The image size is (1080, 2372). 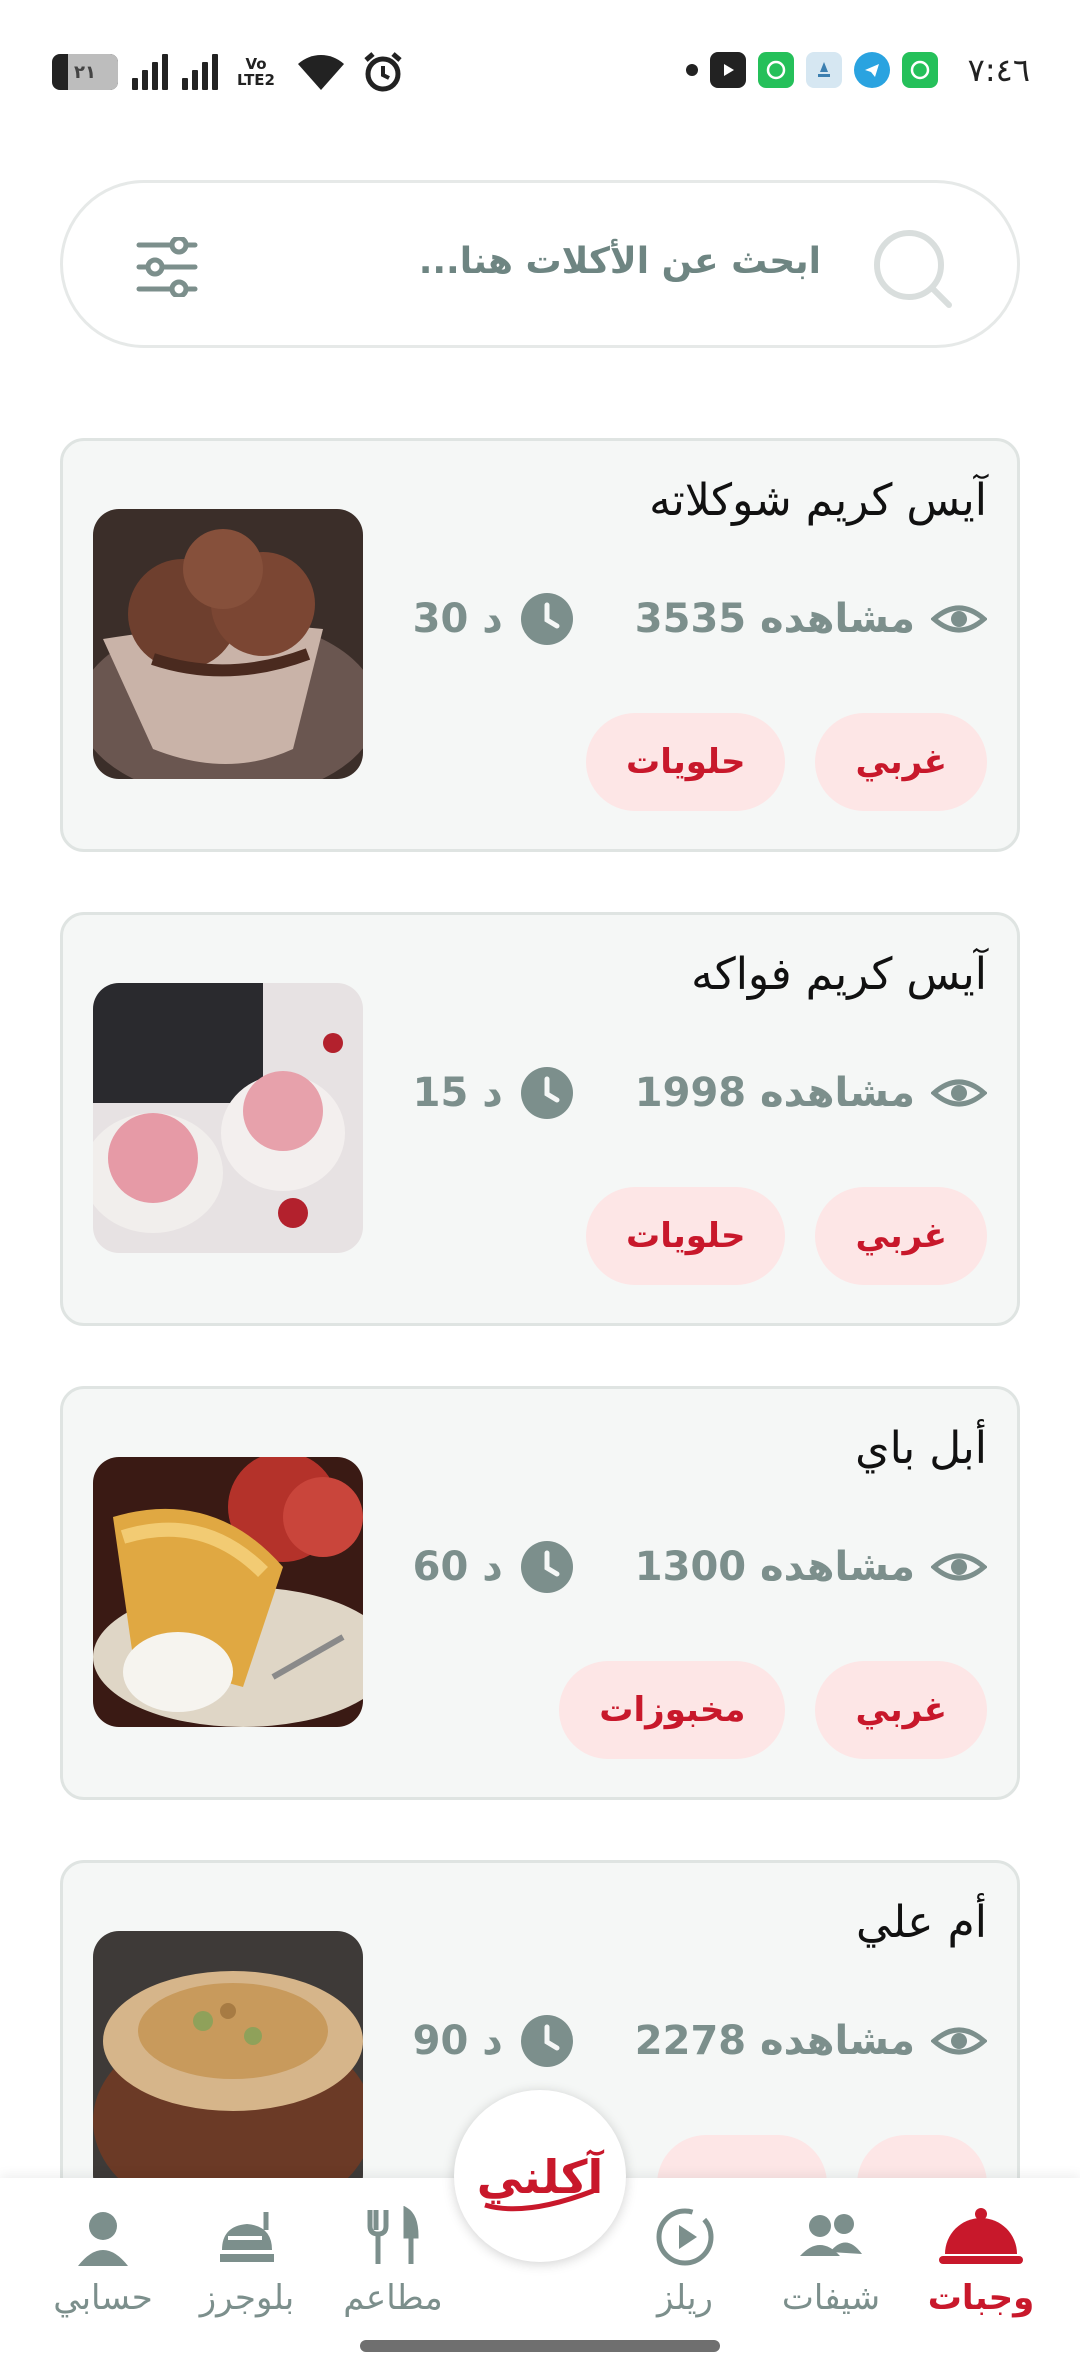 I want to click on volte-icon: Vo LTE2, so click(x=256, y=72).